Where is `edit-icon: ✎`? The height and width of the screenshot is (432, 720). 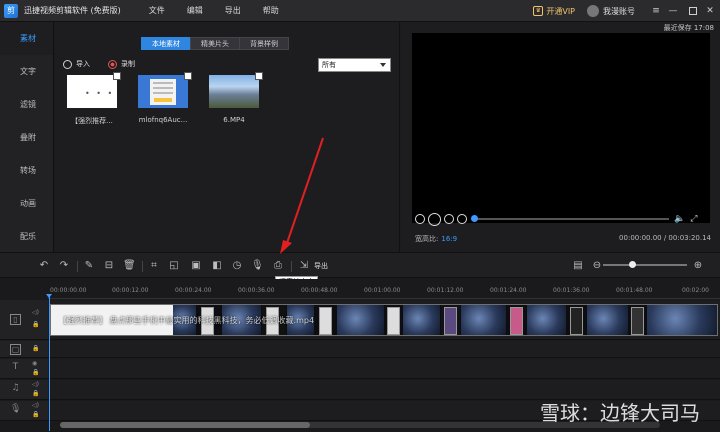 edit-icon: ✎ is located at coordinates (89, 266).